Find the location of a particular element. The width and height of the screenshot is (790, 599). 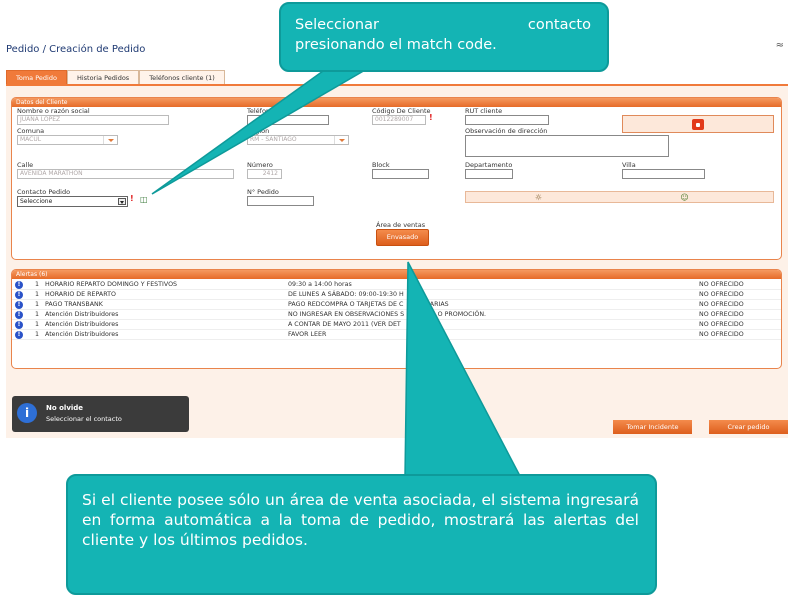

callout-top-line2: presionando el match code. is located at coordinates (396, 45).